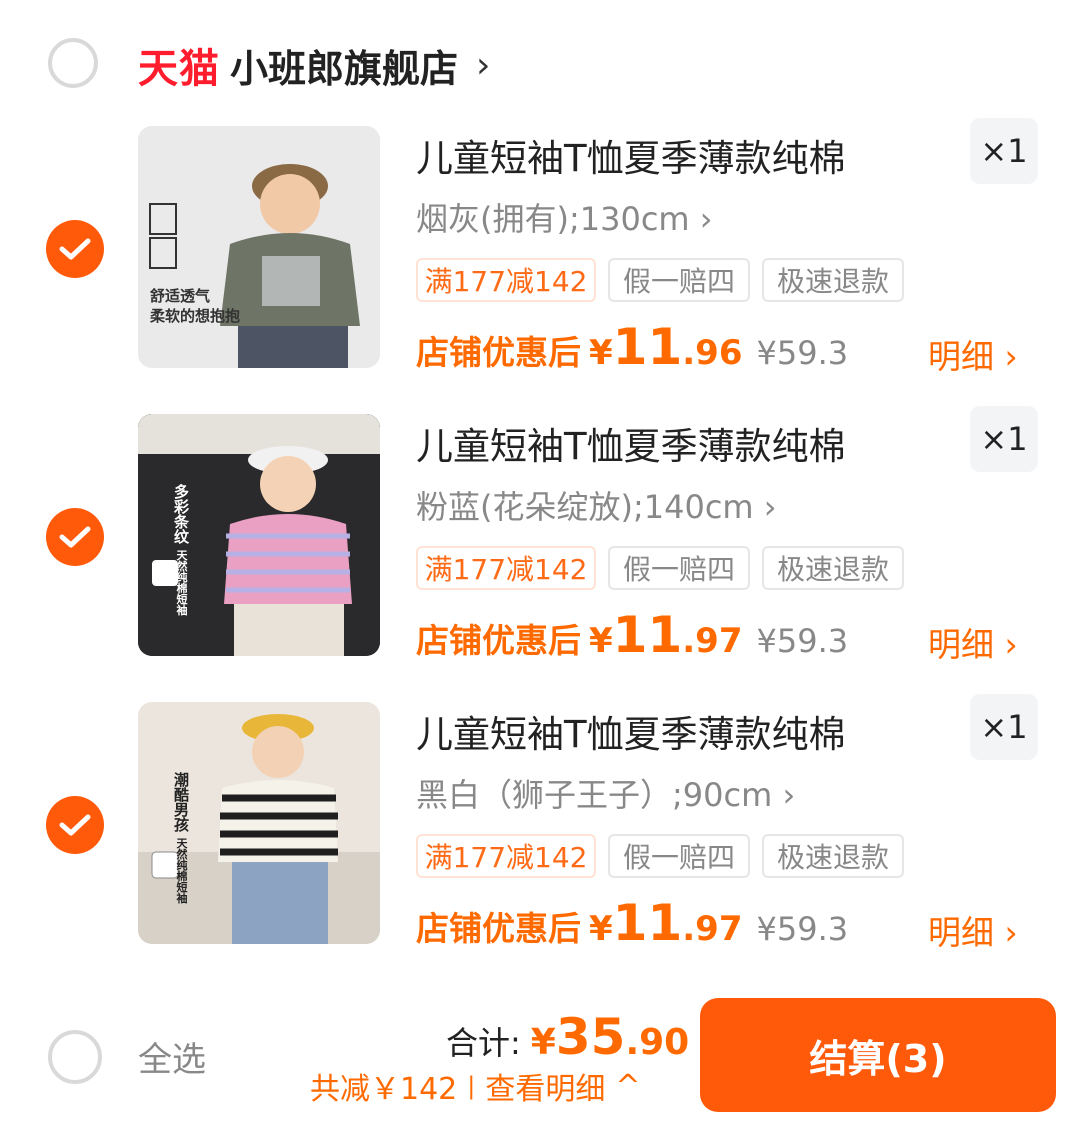 This screenshot has height=1127, width=1080. What do you see at coordinates (564, 217) in the screenshot?
I see `product-spec-selector: 烟灰(拥有);130cm ›` at bounding box center [564, 217].